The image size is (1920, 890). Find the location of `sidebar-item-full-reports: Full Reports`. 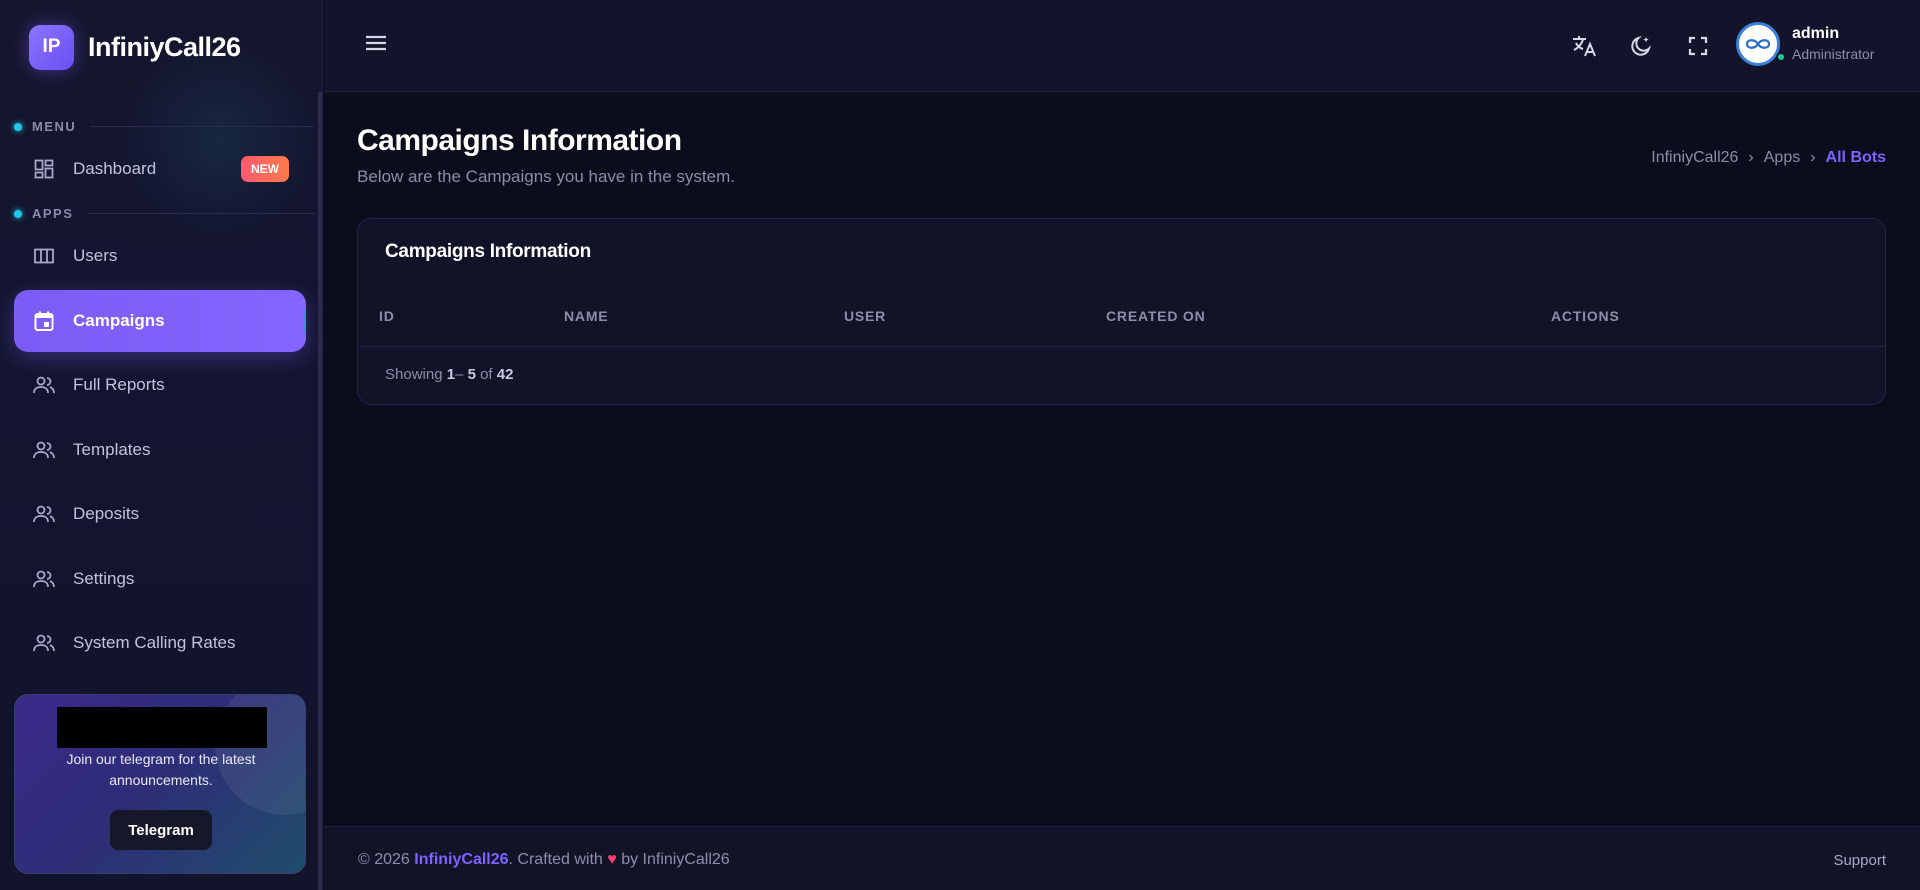

sidebar-item-full-reports: Full Reports is located at coordinates (160, 385).